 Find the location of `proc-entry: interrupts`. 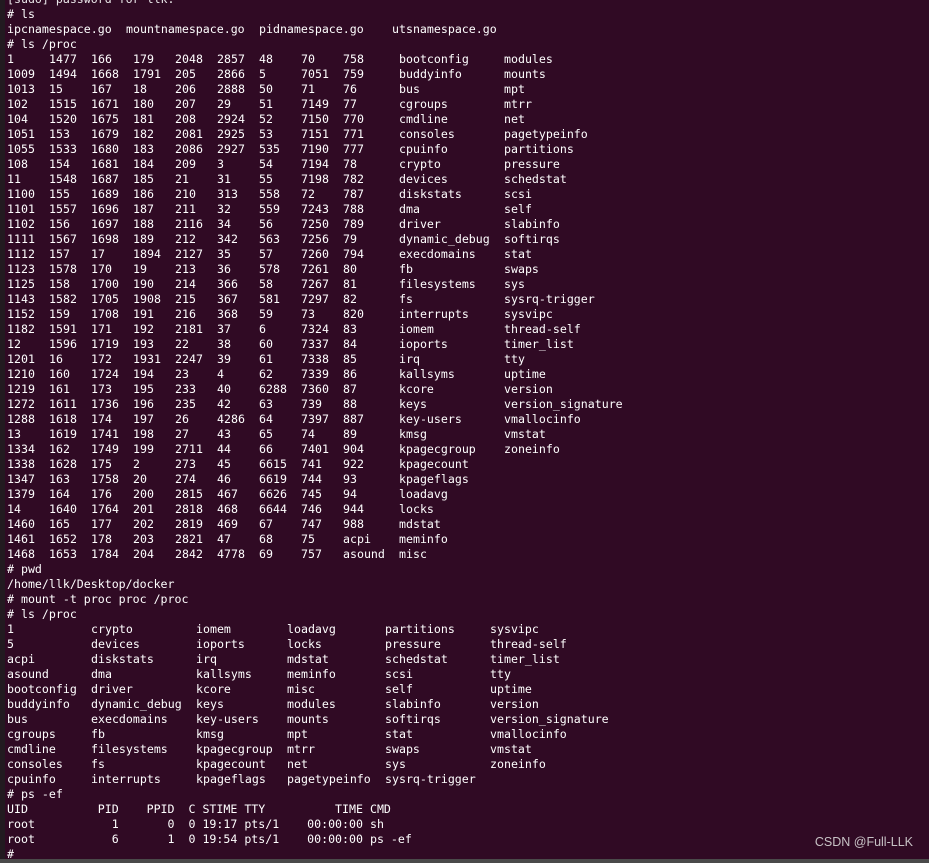

proc-entry: interrupts is located at coordinates (126, 779).